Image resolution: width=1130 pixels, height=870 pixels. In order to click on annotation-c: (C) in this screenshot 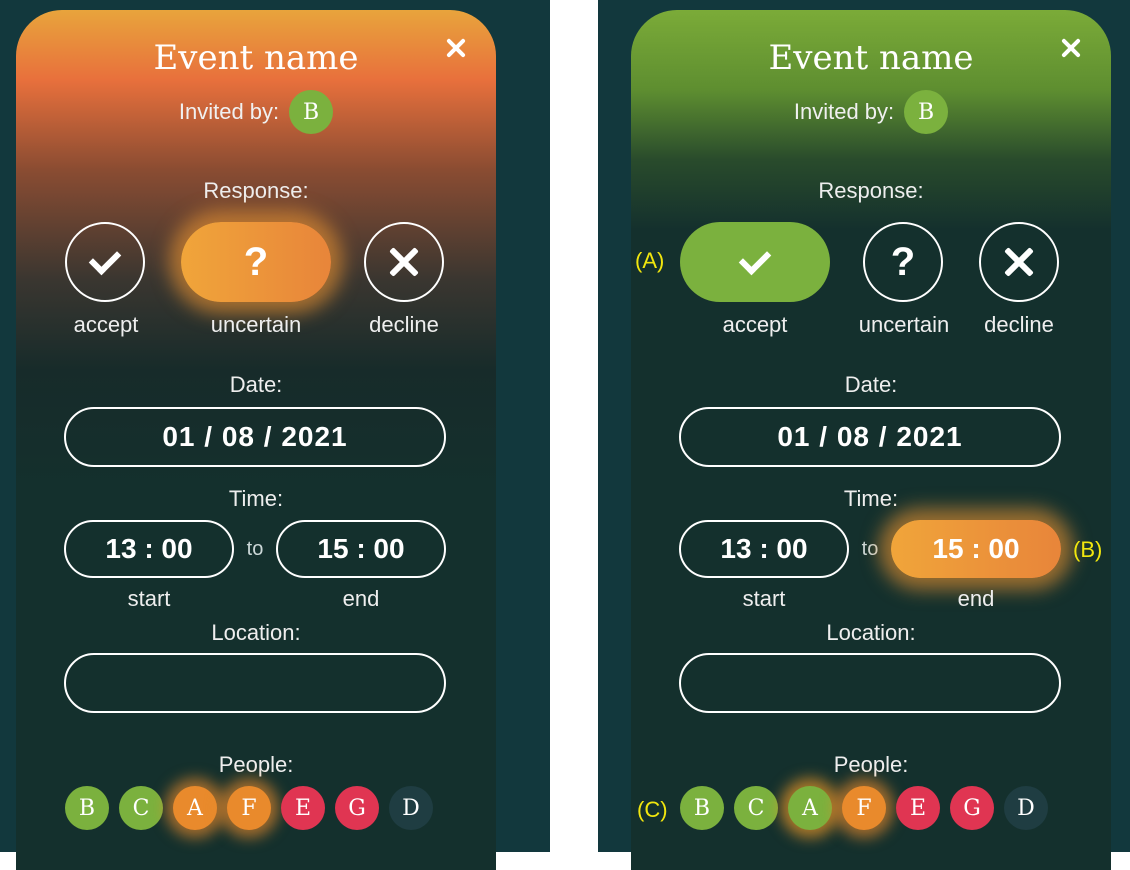, I will do `click(652, 809)`.